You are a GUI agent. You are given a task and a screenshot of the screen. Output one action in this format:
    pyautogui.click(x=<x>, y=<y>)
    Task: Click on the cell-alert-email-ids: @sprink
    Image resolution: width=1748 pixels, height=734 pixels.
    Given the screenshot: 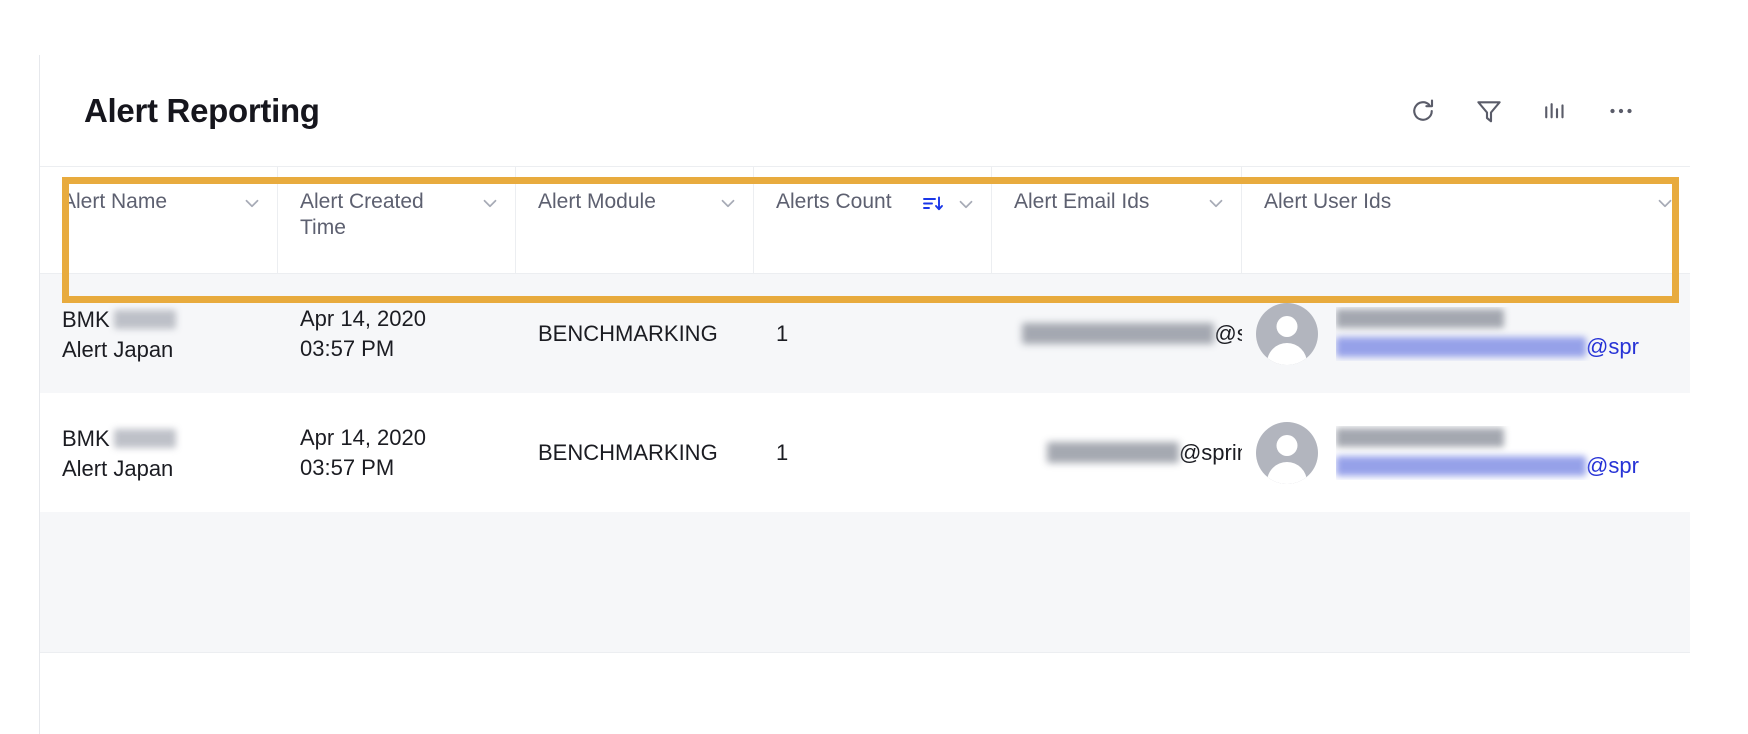 What is the action you would take?
    pyautogui.click(x=1117, y=452)
    